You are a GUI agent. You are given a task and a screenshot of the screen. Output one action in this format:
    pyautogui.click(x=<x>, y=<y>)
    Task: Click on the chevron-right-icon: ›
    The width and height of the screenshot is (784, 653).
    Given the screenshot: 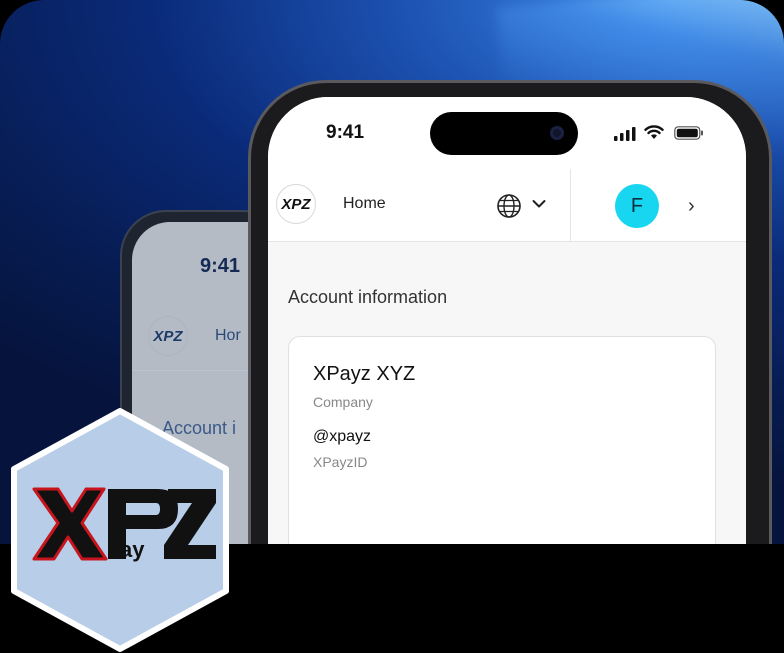 What is the action you would take?
    pyautogui.click(x=691, y=206)
    